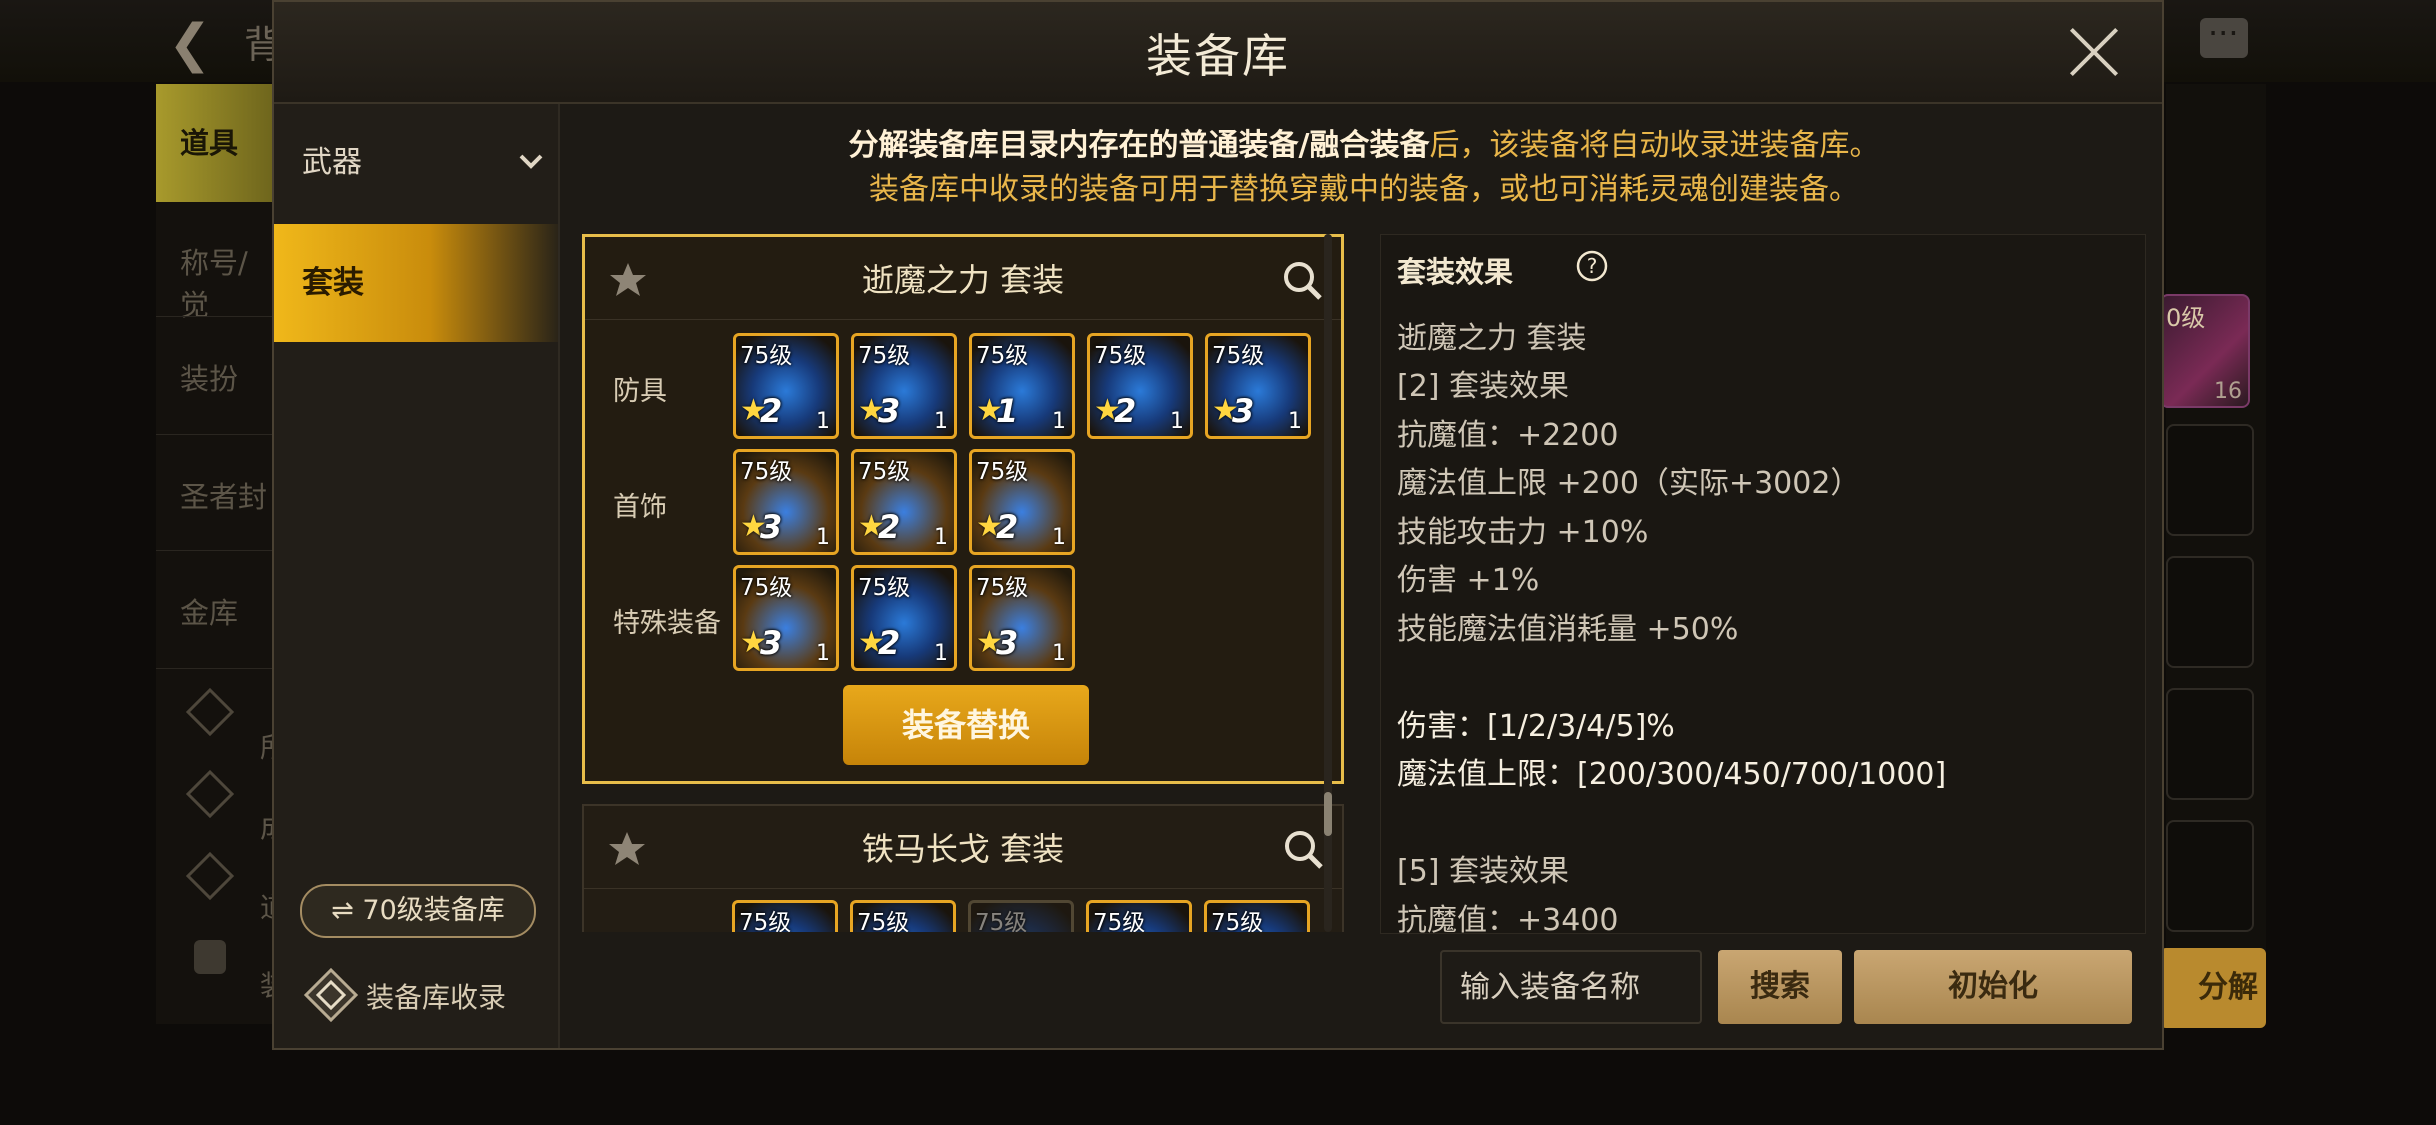 Image resolution: width=2436 pixels, height=1125 pixels. I want to click on effect-line: 逝魔之力 套装, so click(1492, 338).